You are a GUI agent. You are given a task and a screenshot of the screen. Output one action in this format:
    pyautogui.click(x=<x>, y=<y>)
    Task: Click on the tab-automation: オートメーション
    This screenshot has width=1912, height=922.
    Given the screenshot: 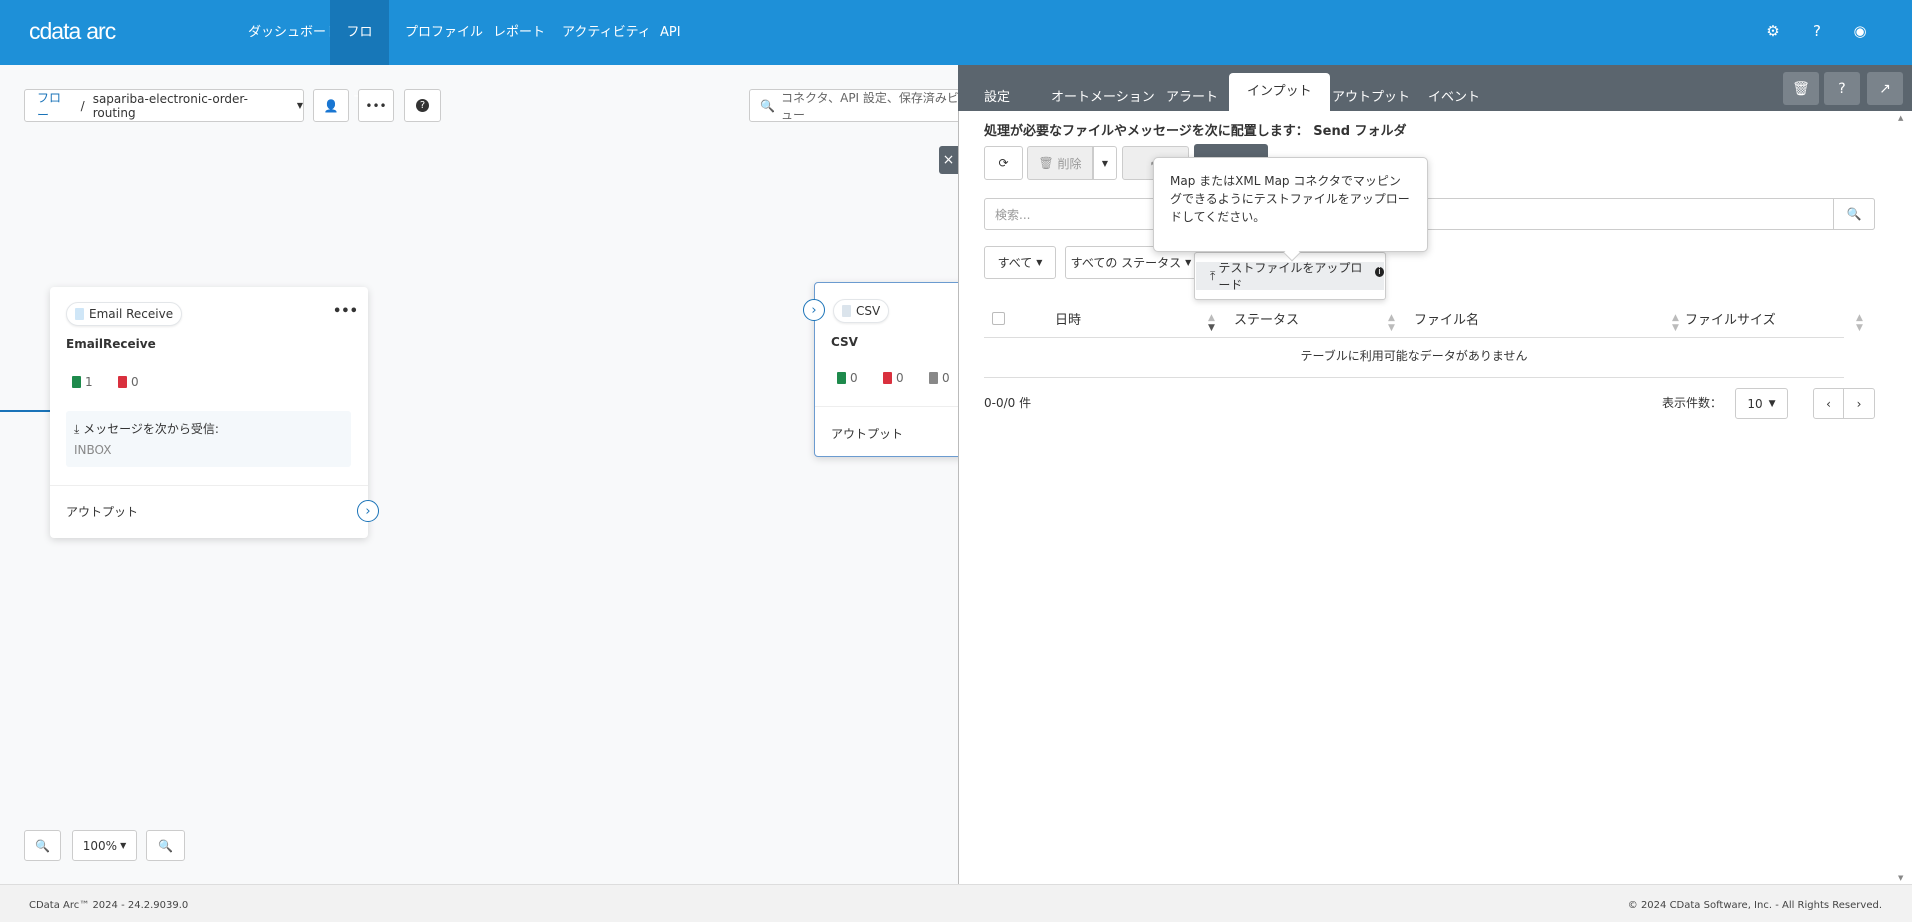 What is the action you would take?
    pyautogui.click(x=1103, y=97)
    